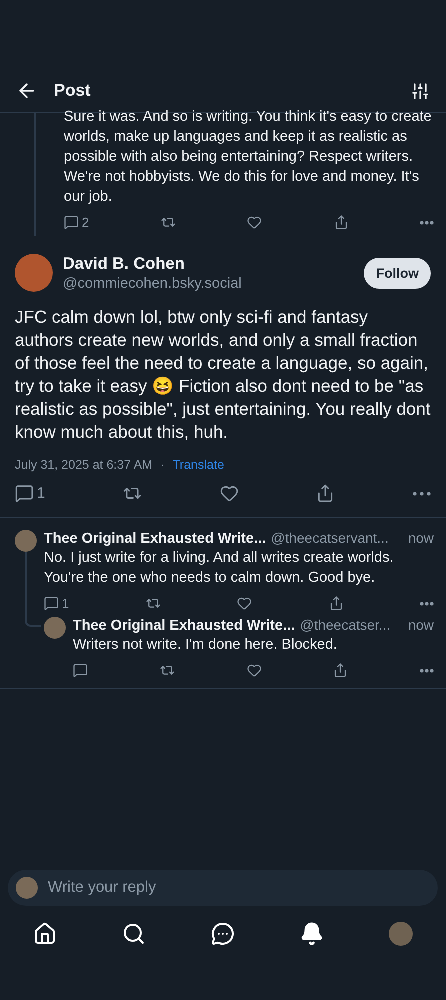  Describe the element at coordinates (73, 91) in the screenshot. I see `page-title: Post` at that location.